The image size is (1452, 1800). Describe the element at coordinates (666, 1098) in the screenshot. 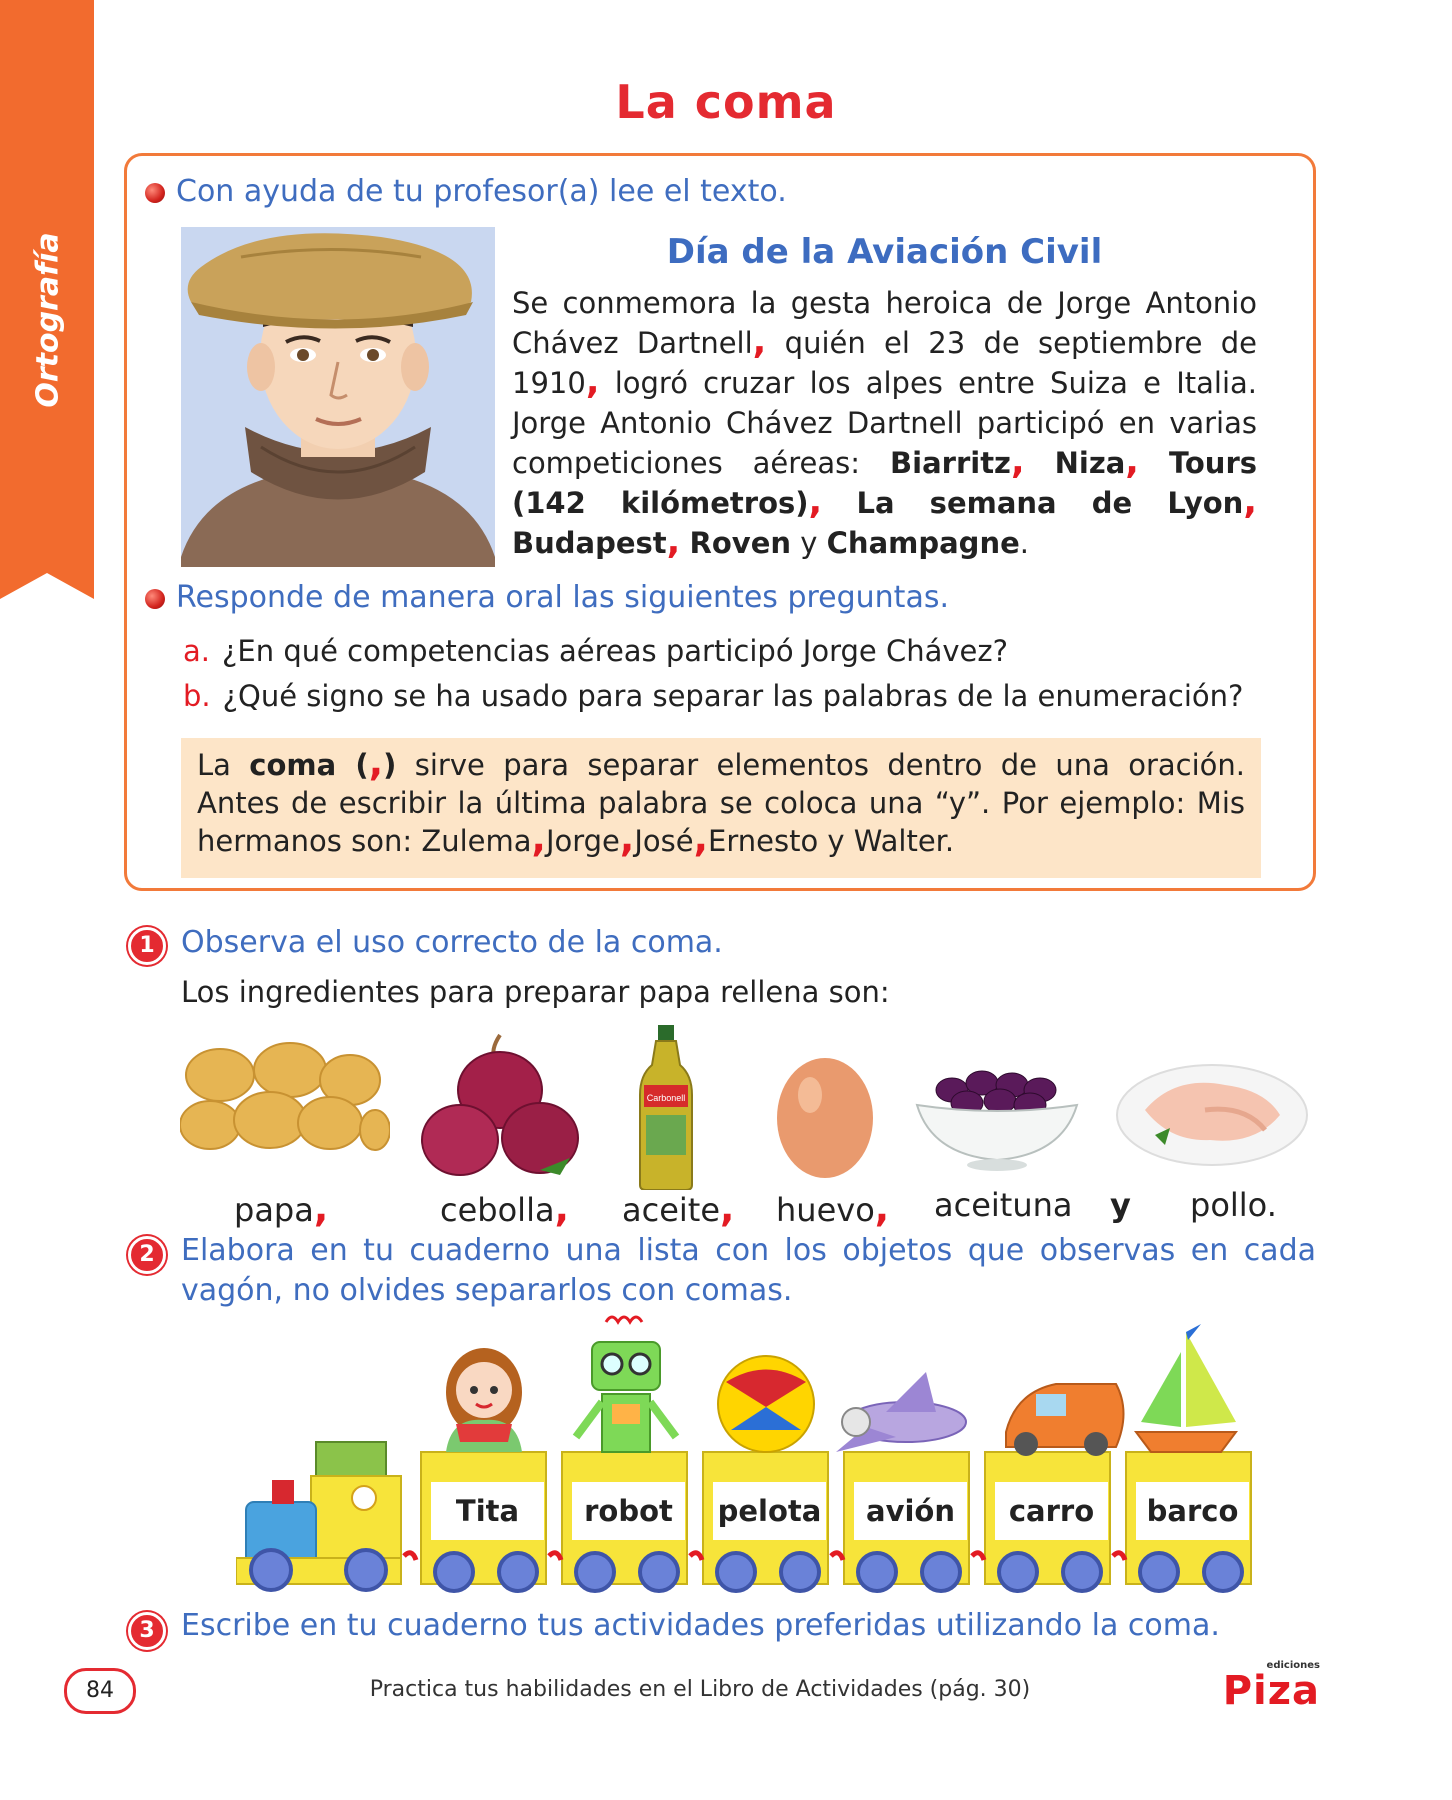

I see `svg-text: Carbonell` at that location.